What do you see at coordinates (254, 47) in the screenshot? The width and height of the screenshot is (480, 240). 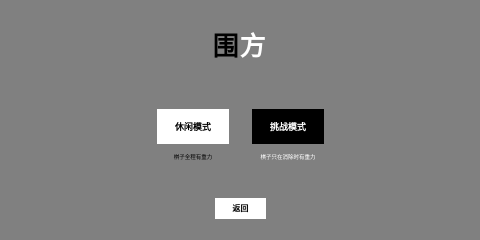 I see `title-char-white: 方` at bounding box center [254, 47].